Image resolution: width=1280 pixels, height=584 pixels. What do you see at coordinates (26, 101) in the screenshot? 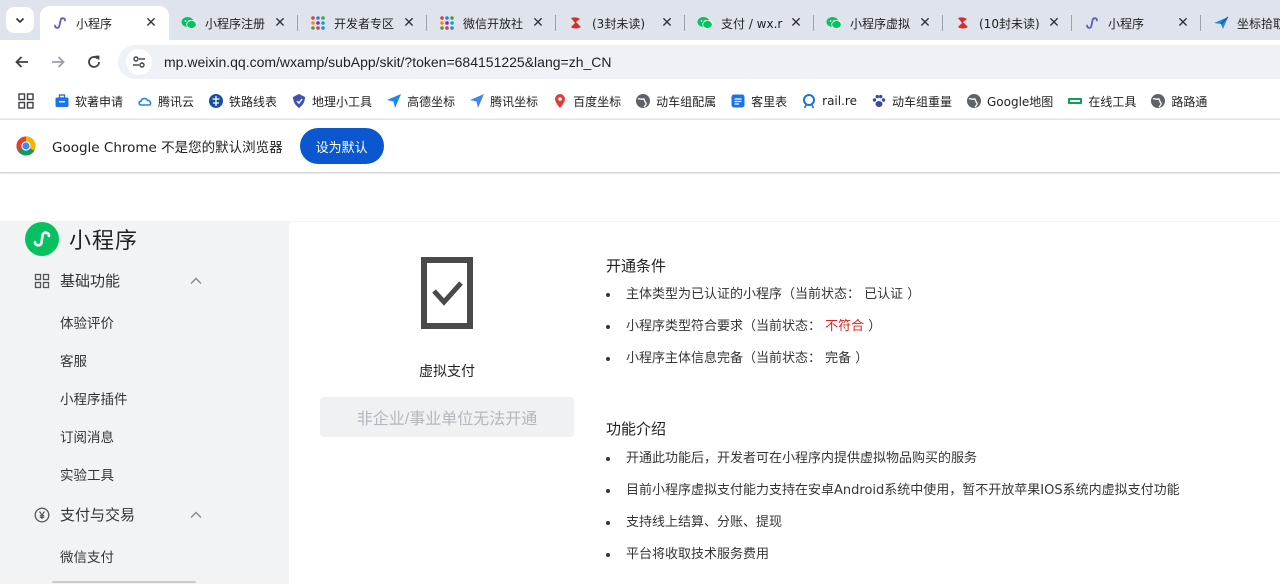
I see `apps-grid-icon` at bounding box center [26, 101].